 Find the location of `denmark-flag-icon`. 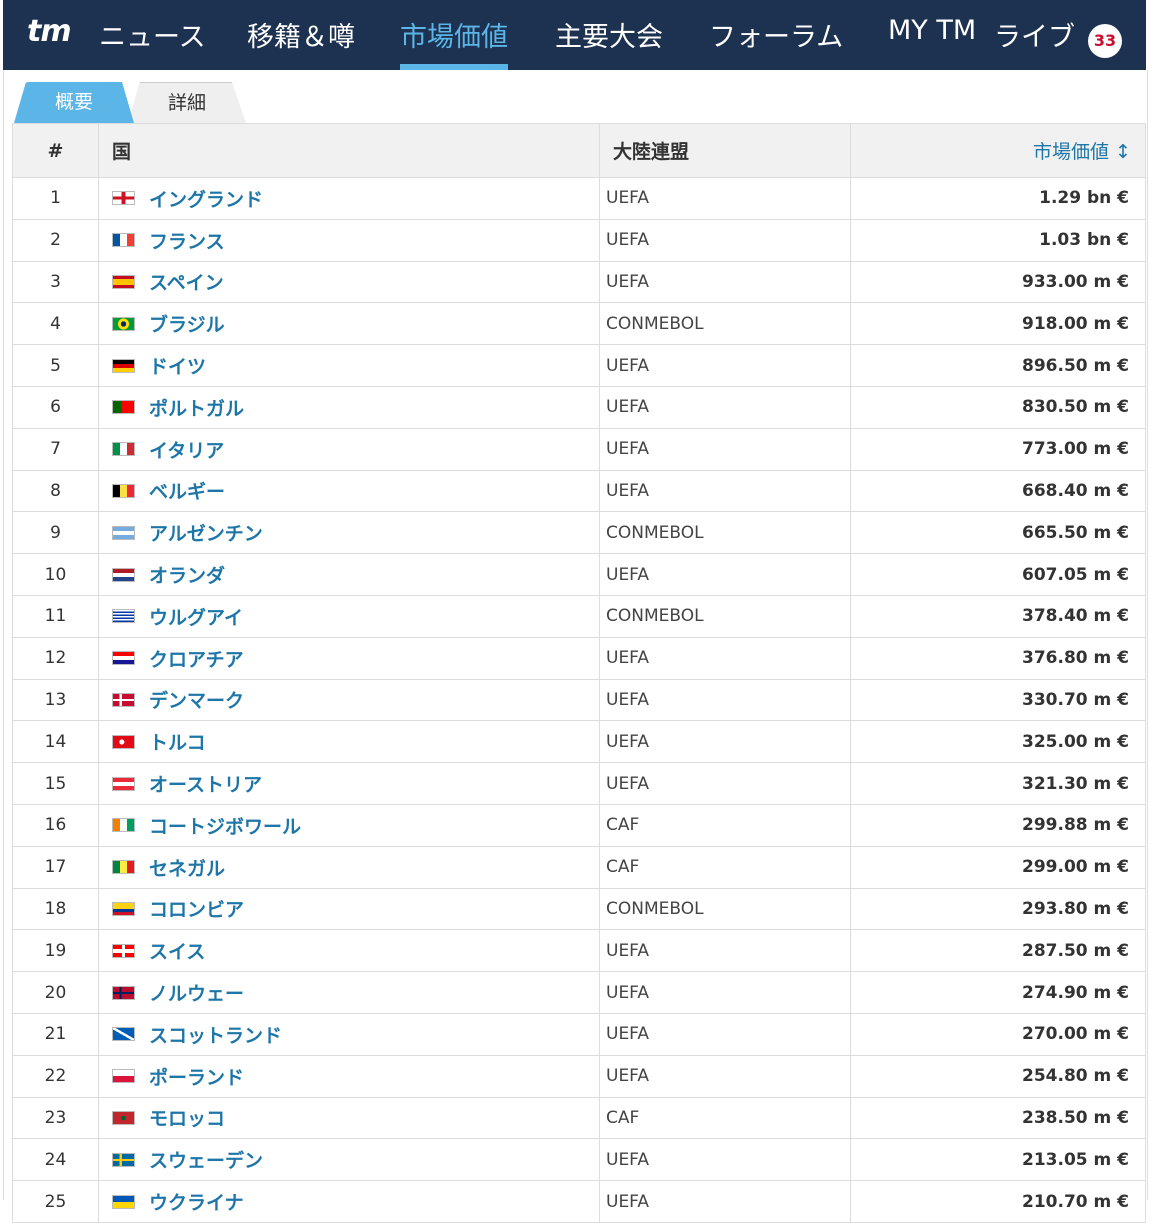

denmark-flag-icon is located at coordinates (123, 699).